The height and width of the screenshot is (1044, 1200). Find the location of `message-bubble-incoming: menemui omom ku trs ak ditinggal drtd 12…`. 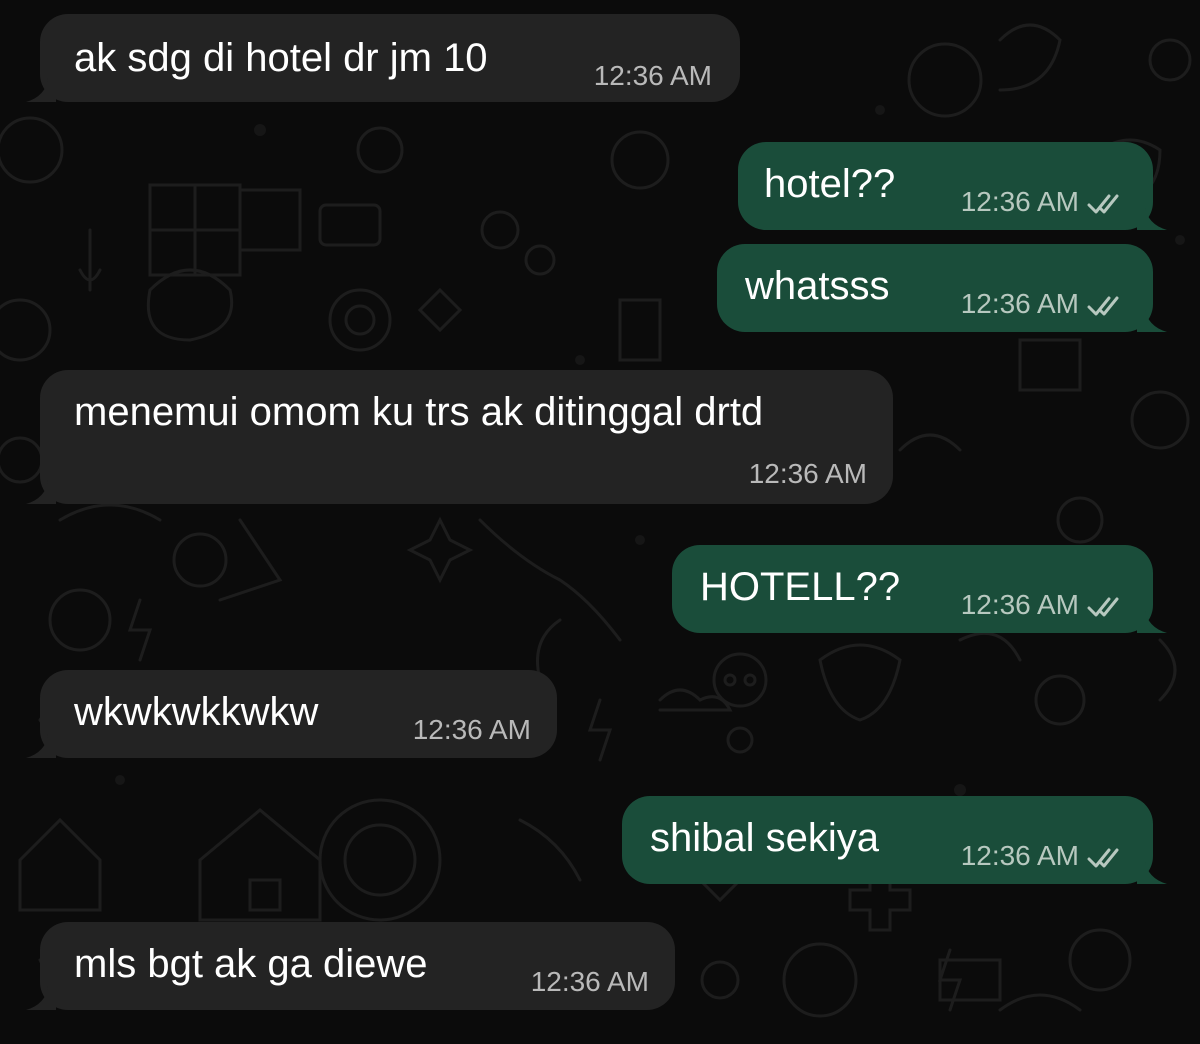

message-bubble-incoming: menemui omom ku trs ak ditinggal drtd 12… is located at coordinates (459, 437).